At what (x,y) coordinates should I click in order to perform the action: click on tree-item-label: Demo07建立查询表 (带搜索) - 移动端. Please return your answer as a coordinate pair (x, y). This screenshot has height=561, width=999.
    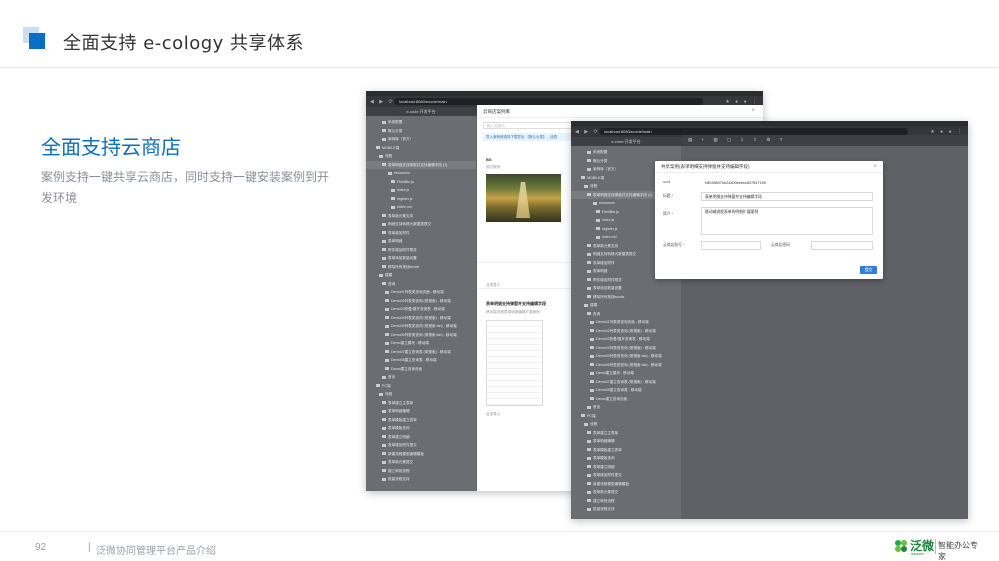
    Looking at the image, I should click on (626, 381).